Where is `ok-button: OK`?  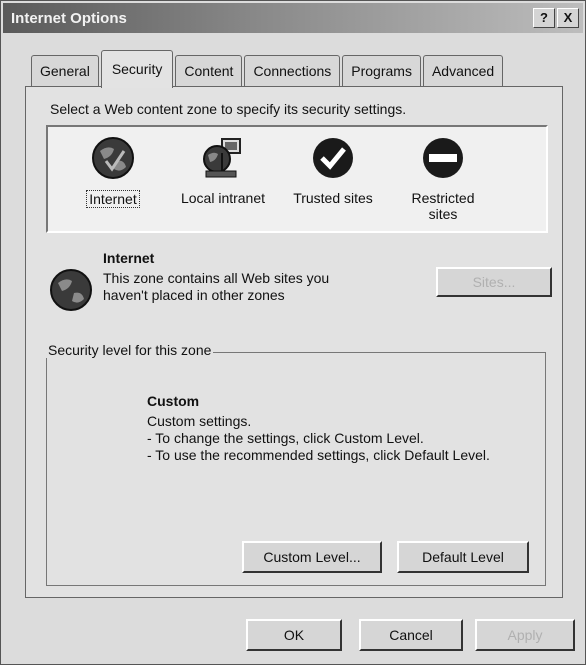 ok-button: OK is located at coordinates (294, 635).